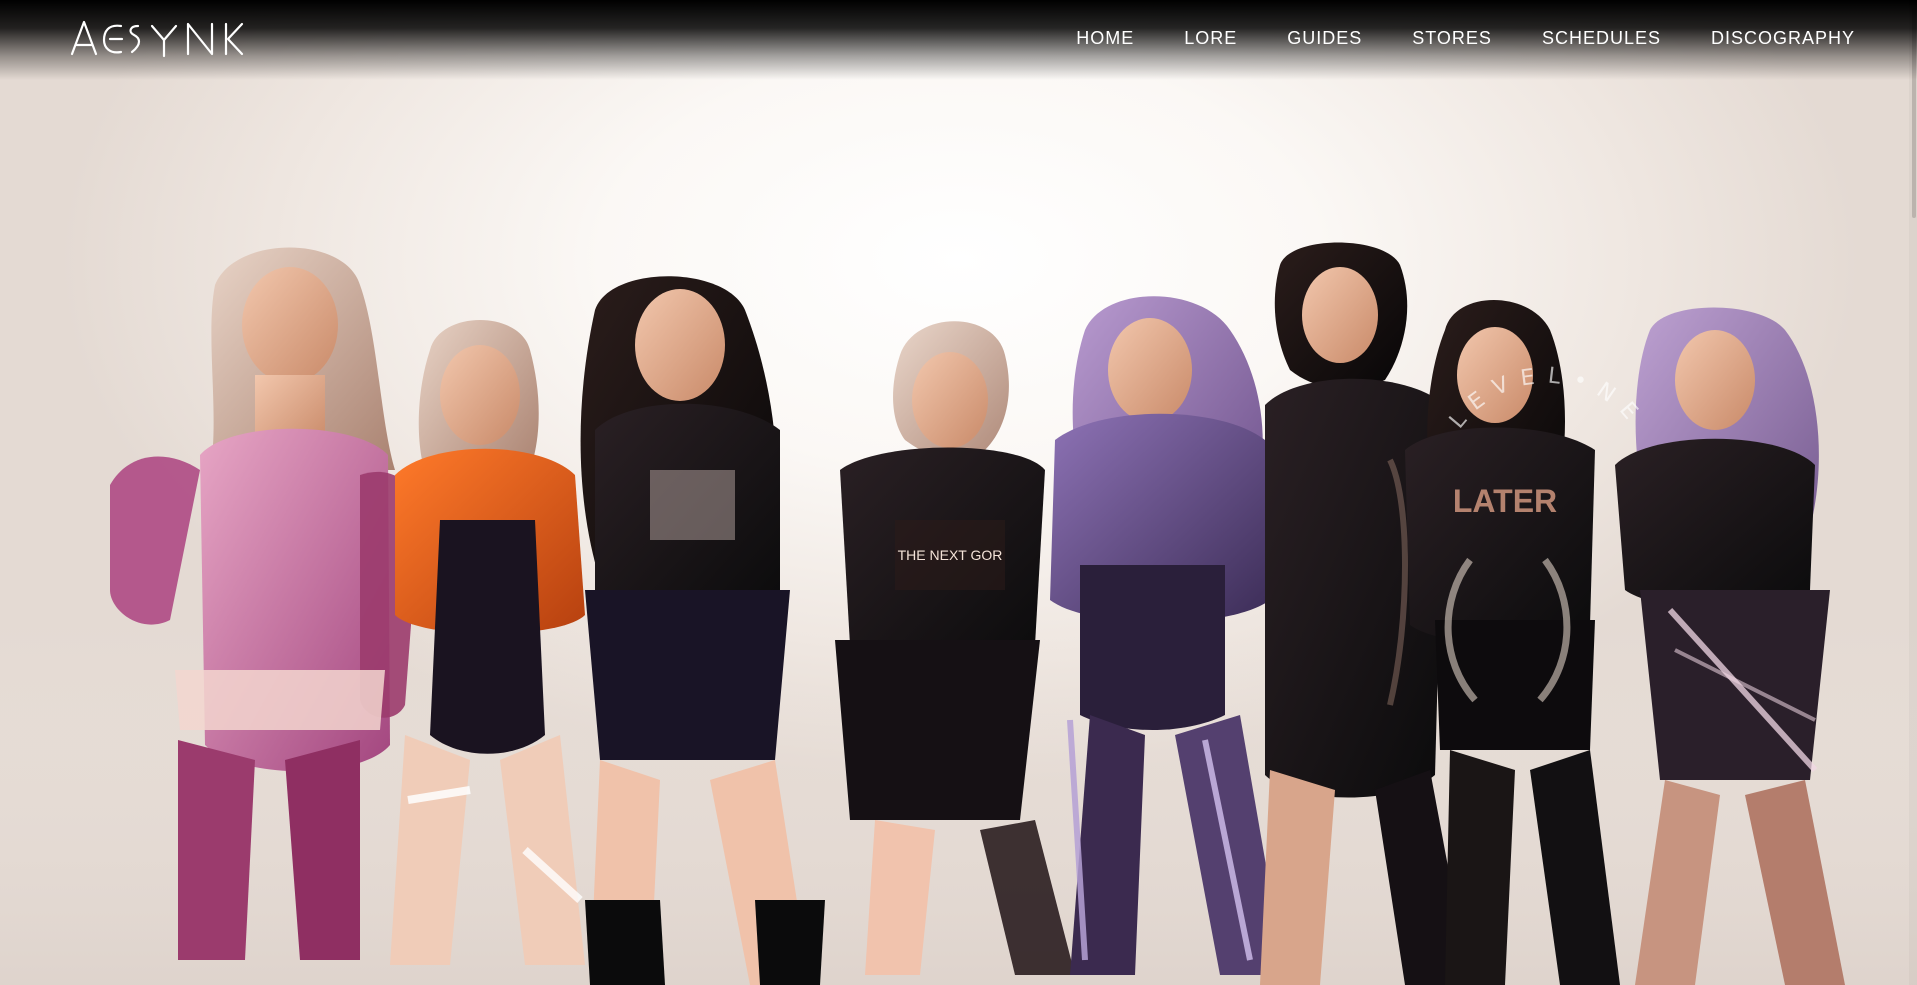 This screenshot has width=1917, height=985. What do you see at coordinates (1505, 501) in the screenshot?
I see `shirt-text-2: LATER` at bounding box center [1505, 501].